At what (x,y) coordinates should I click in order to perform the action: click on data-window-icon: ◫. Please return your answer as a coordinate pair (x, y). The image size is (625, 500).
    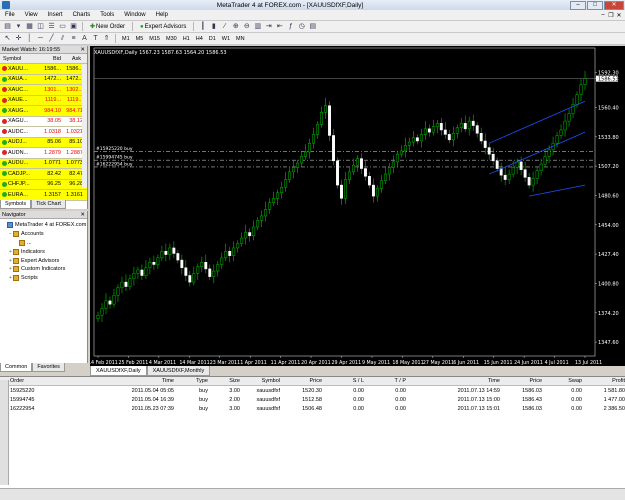
    Looking at the image, I should click on (40, 26).